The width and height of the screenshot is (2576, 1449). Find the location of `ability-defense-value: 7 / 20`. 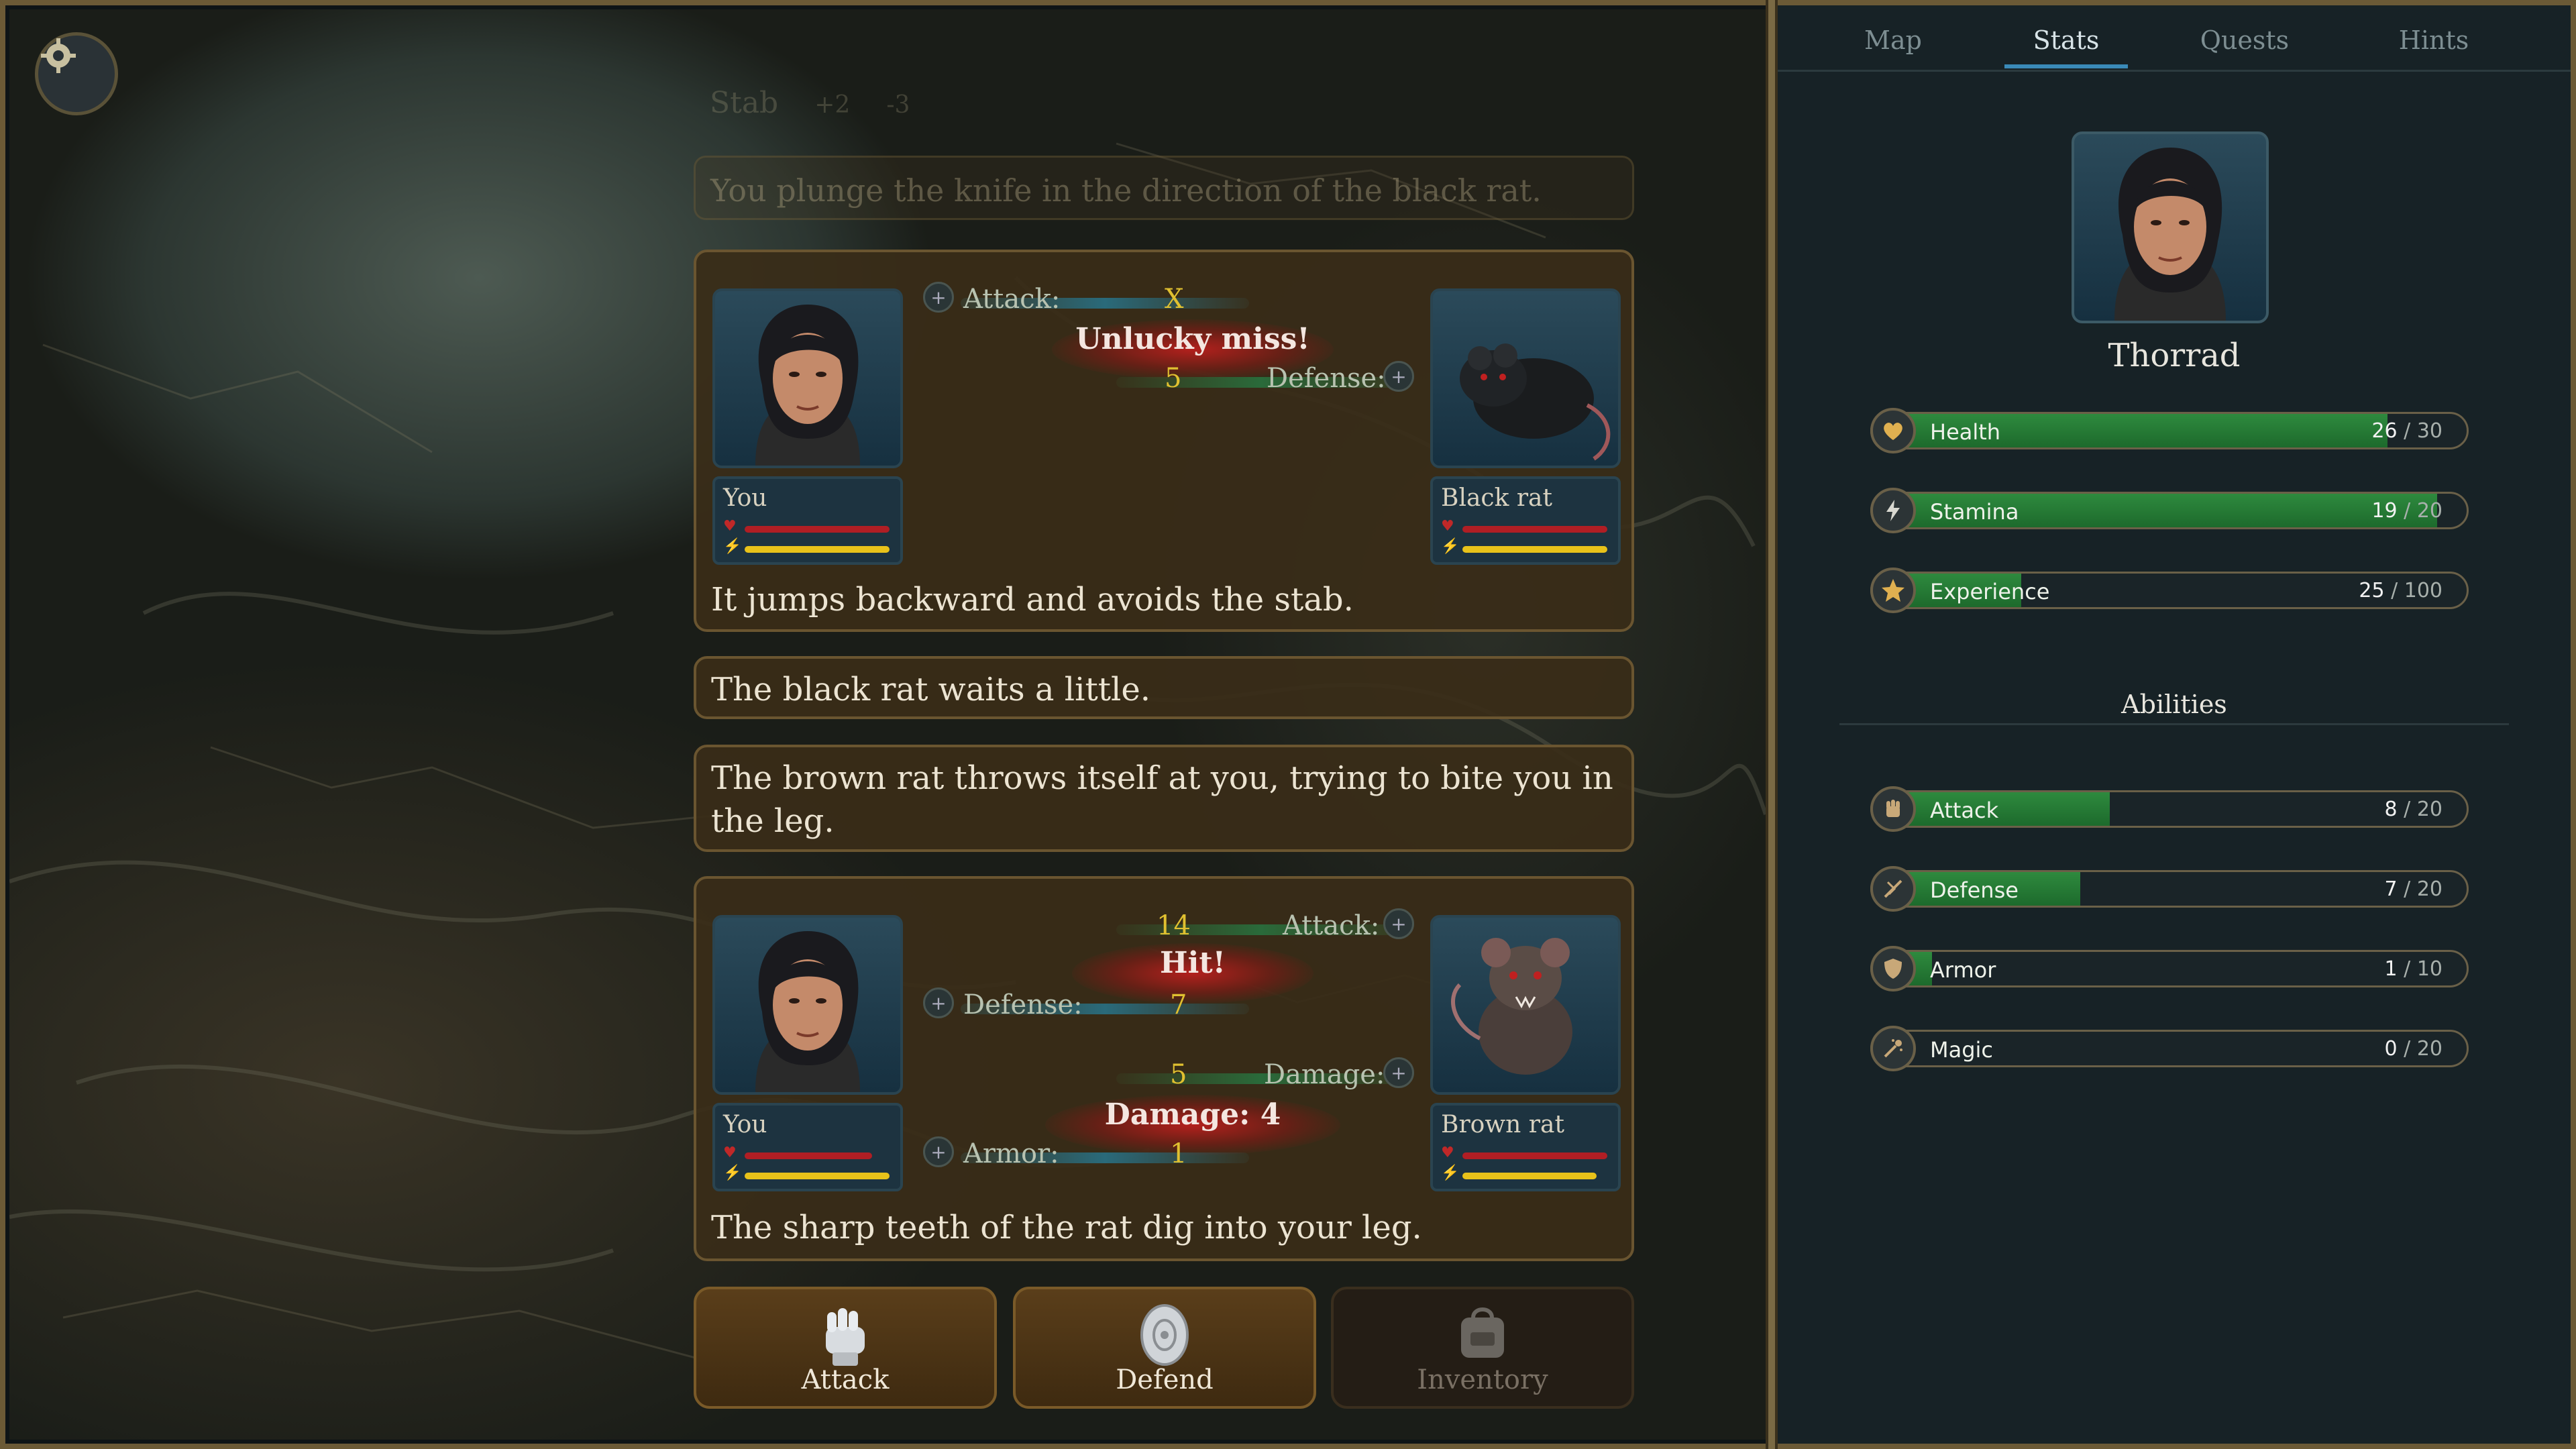

ability-defense-value: 7 / 20 is located at coordinates (2413, 889).